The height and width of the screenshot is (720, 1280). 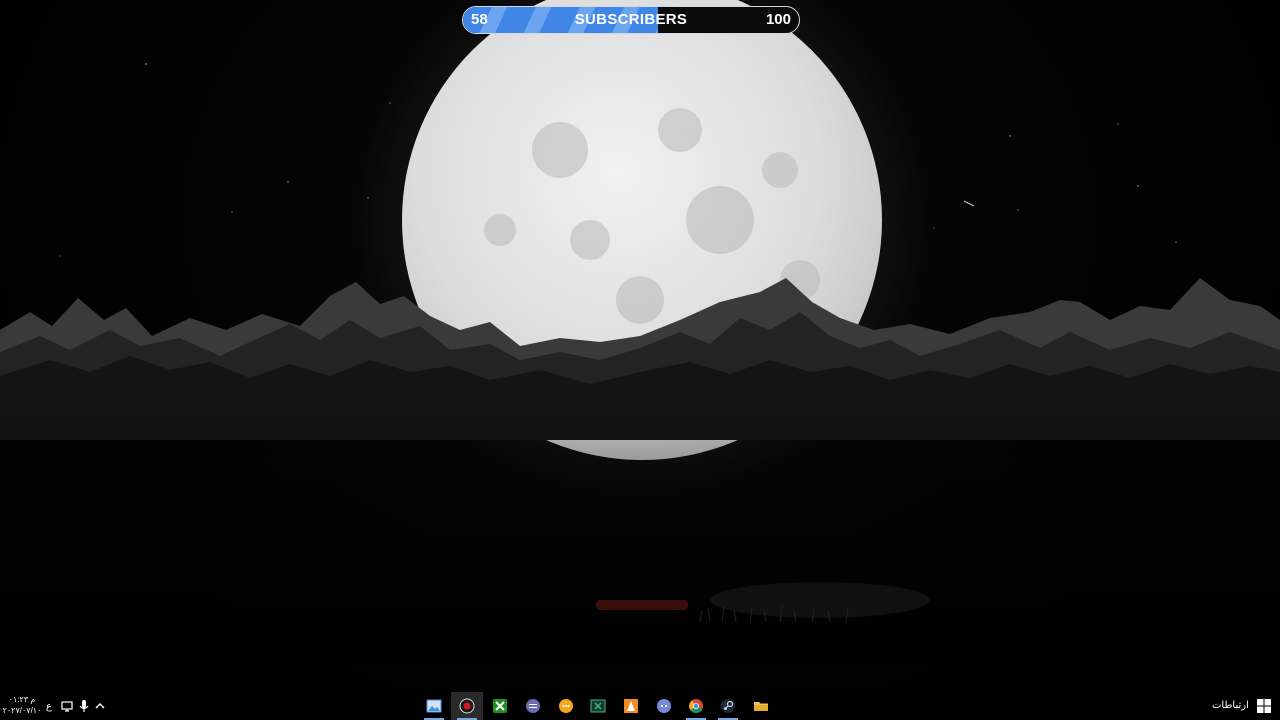 I want to click on subscriber-label: SUBSCRIBERS, so click(x=631, y=19).